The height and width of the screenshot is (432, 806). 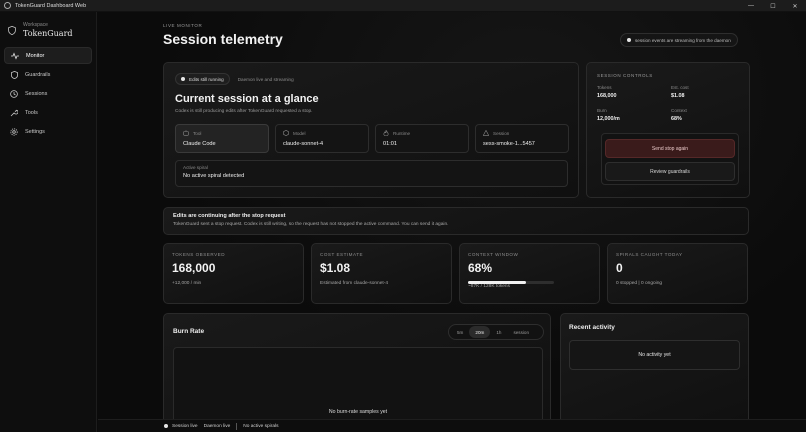 I want to click on daemon-status-text: Daemon live and streaming, so click(x=265, y=79).